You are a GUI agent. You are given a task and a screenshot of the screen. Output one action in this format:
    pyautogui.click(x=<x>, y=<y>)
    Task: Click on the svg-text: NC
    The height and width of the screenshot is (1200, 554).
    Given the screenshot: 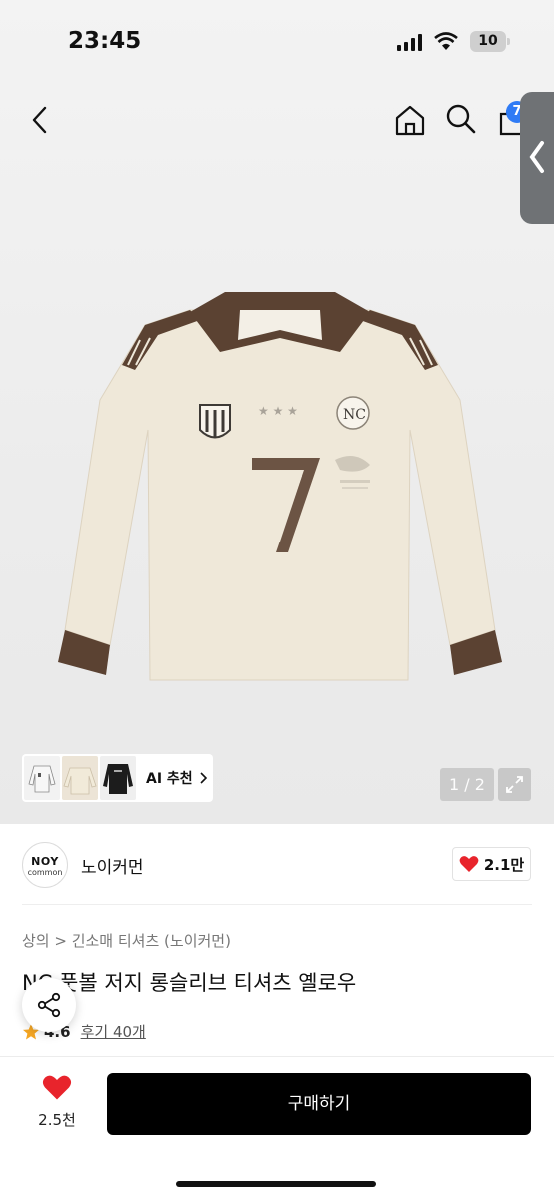 What is the action you would take?
    pyautogui.click(x=354, y=415)
    